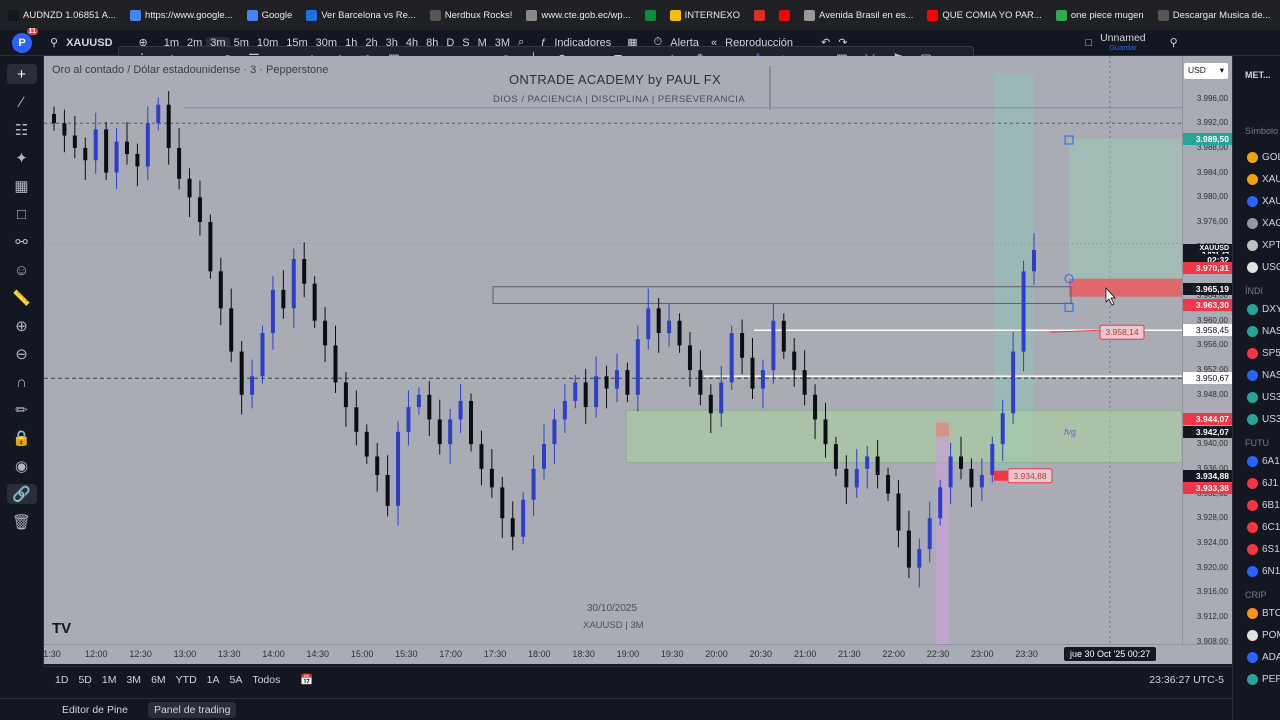 This screenshot has height=720, width=1280. What do you see at coordinates (84, 680) in the screenshot?
I see `range-5d: 5D` at bounding box center [84, 680].